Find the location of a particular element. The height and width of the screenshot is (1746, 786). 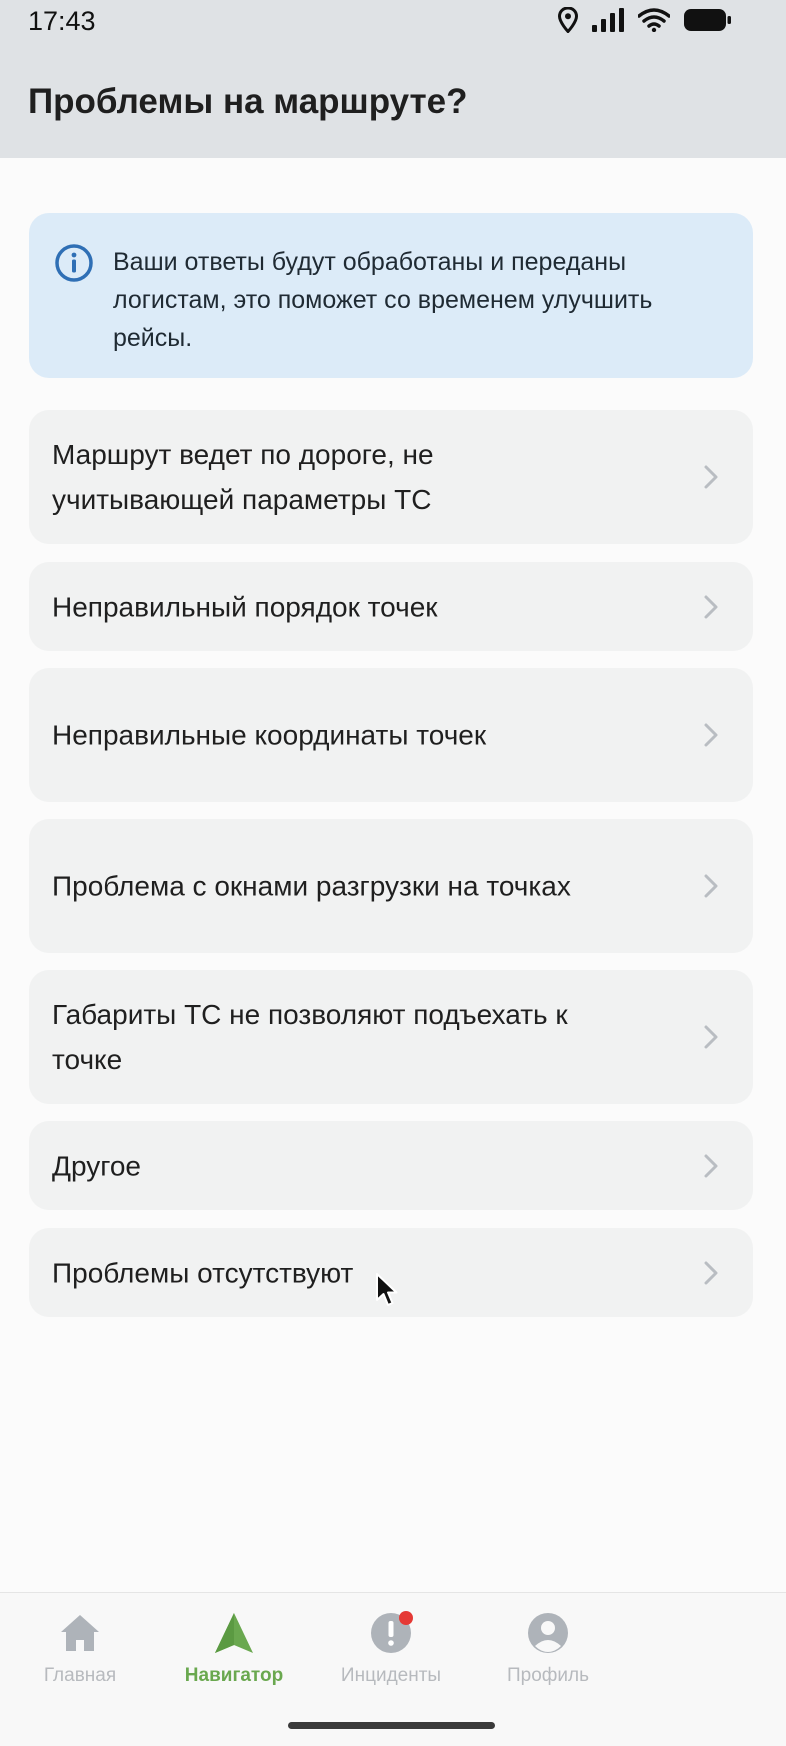

home-indicator is located at coordinates (391, 1725).